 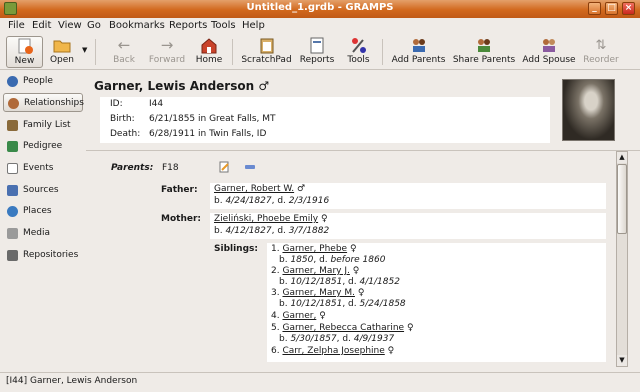 I want to click on sidebar-item-pedigree: Pedigree, so click(x=43, y=146).